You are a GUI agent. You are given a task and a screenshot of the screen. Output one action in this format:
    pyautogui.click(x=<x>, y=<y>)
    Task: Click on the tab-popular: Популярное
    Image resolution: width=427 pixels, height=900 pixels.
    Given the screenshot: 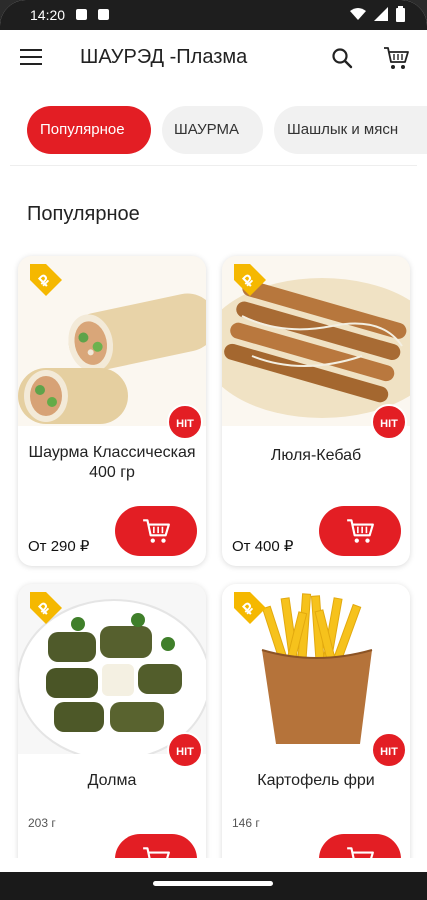 What is the action you would take?
    pyautogui.click(x=89, y=130)
    